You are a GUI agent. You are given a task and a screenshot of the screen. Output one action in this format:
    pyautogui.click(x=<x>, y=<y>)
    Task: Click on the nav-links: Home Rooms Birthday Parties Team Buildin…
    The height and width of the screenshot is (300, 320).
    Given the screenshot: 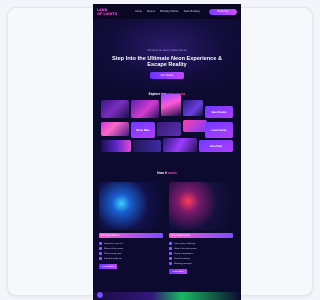 What is the action you would take?
    pyautogui.click(x=167, y=11)
    